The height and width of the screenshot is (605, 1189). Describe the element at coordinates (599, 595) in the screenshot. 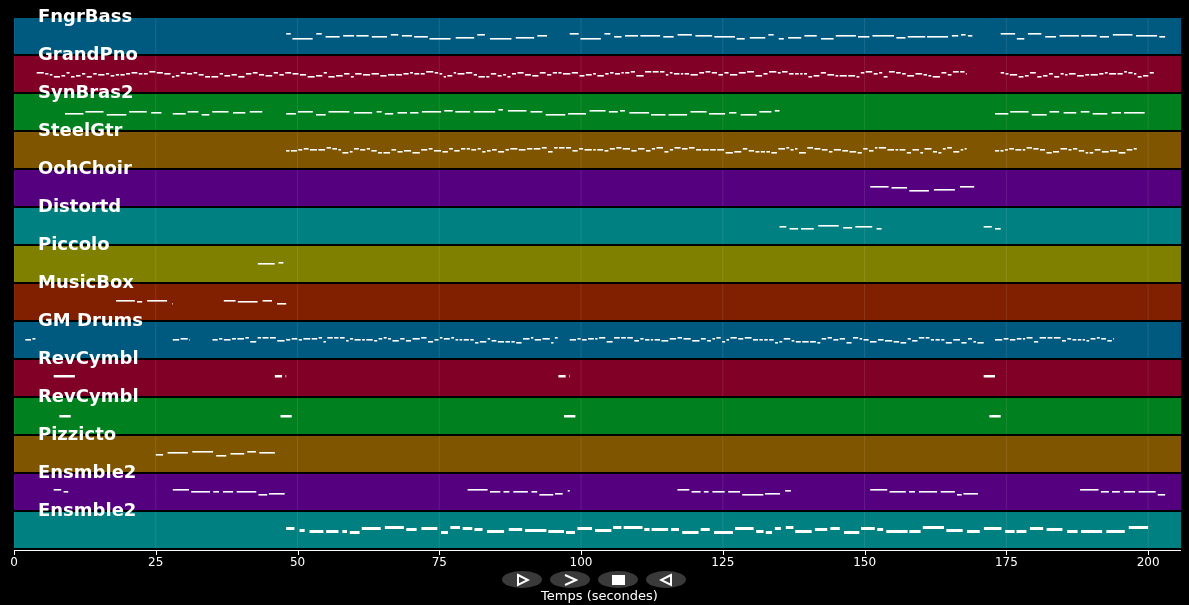

I see `axis-title: Temps (secondes)` at that location.